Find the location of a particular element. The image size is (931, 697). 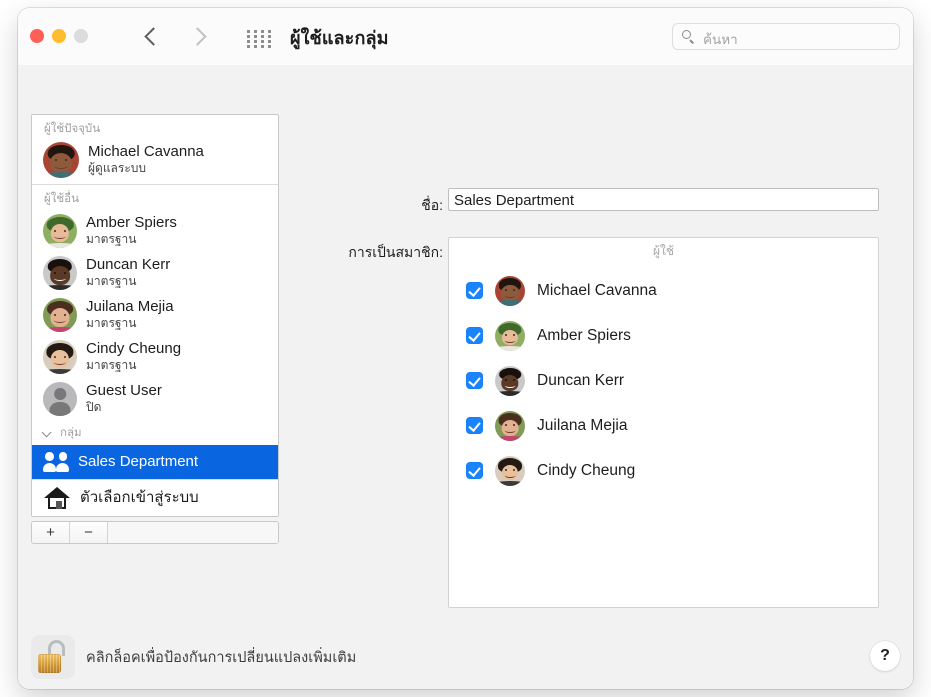

members-column-header: ผู้ใช้ is located at coordinates (663, 251).